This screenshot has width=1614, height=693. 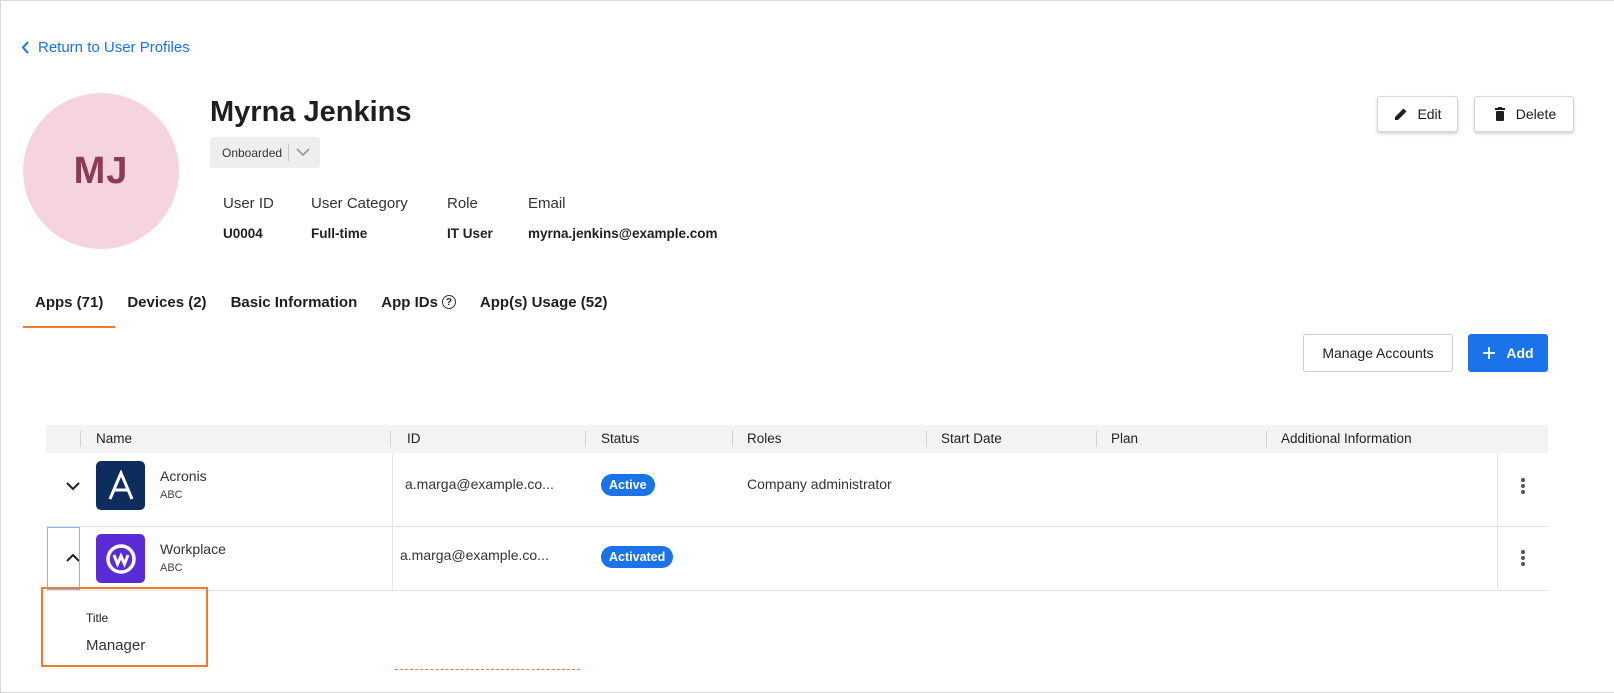 I want to click on meta-user-category: User Category Full-time, so click(x=359, y=218).